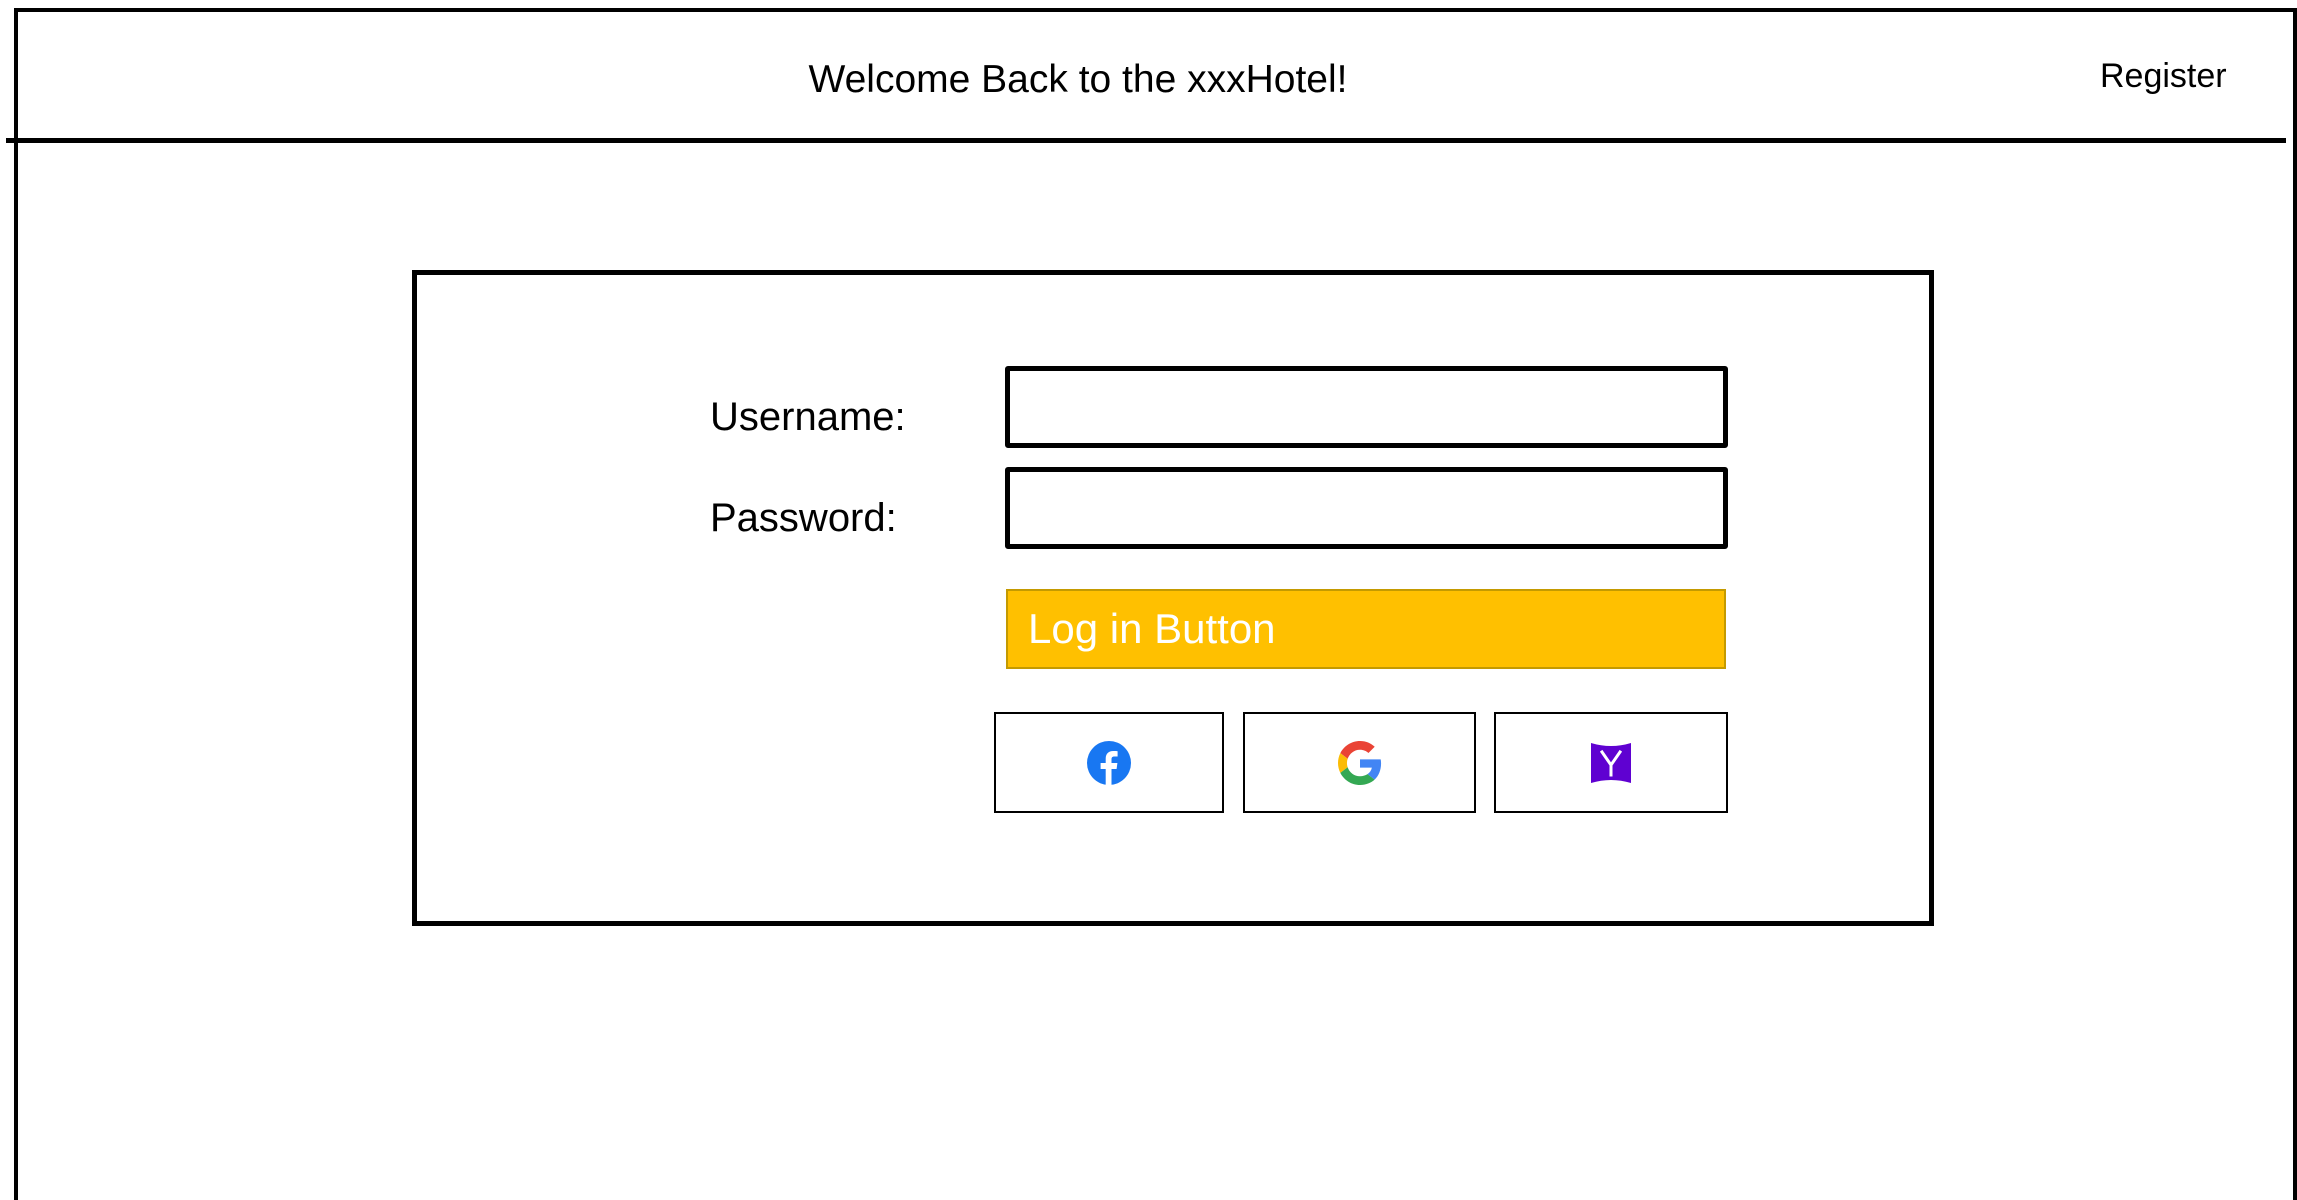  What do you see at coordinates (1078, 79) in the screenshot?
I see `page-title: Welcome Back to the xxxHotel!` at bounding box center [1078, 79].